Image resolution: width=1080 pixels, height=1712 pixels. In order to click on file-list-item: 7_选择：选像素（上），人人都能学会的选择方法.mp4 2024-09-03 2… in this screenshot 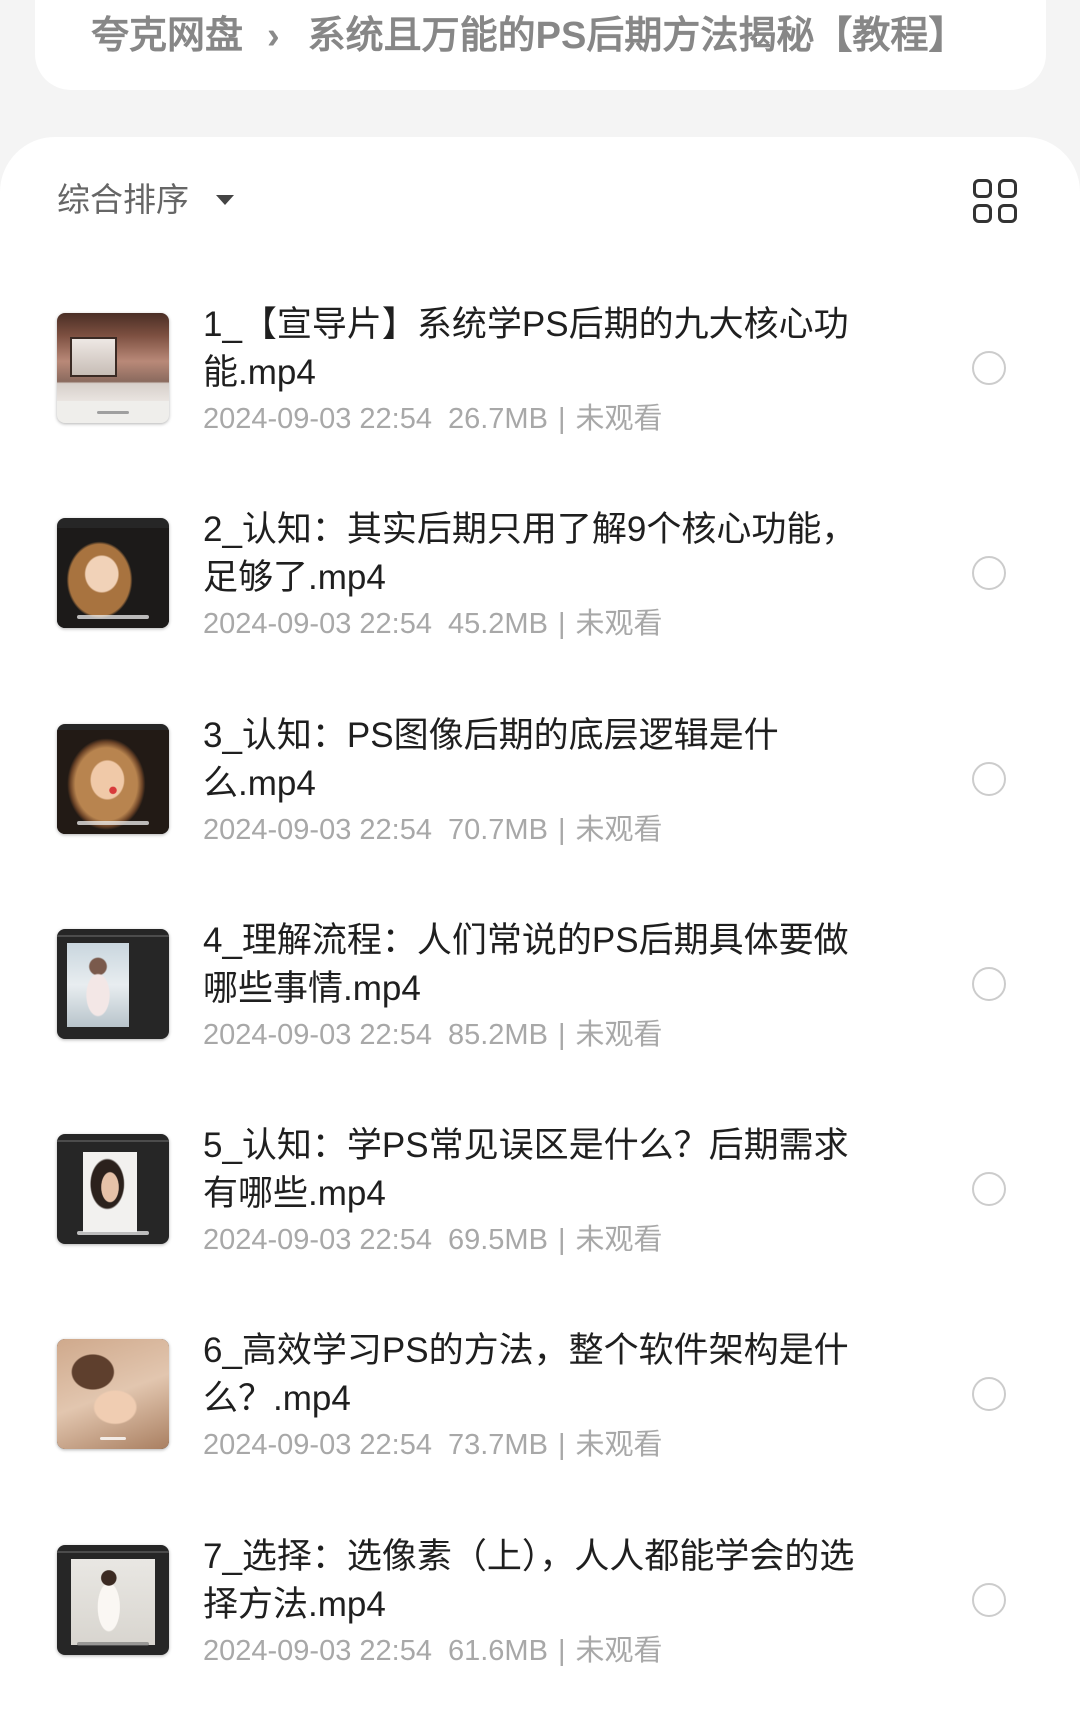, I will do `click(540, 1617)`.